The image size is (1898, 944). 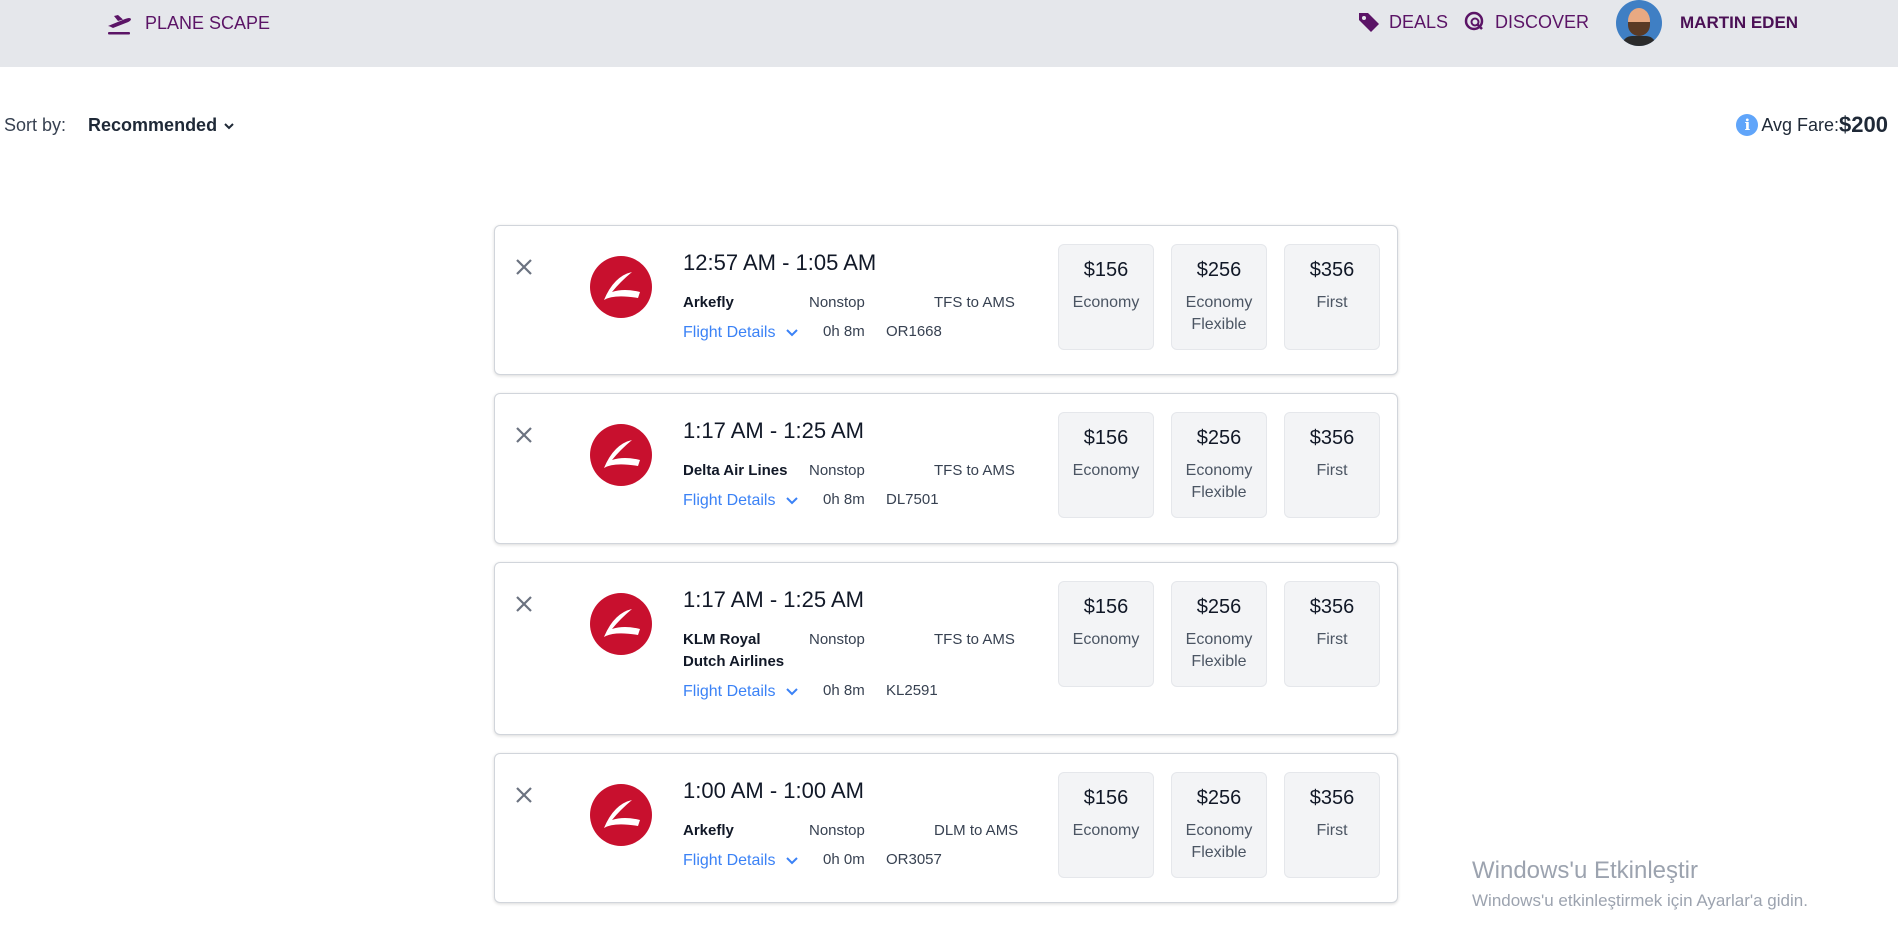 What do you see at coordinates (1526, 22) in the screenshot?
I see `nav-discover: DISCOVER` at bounding box center [1526, 22].